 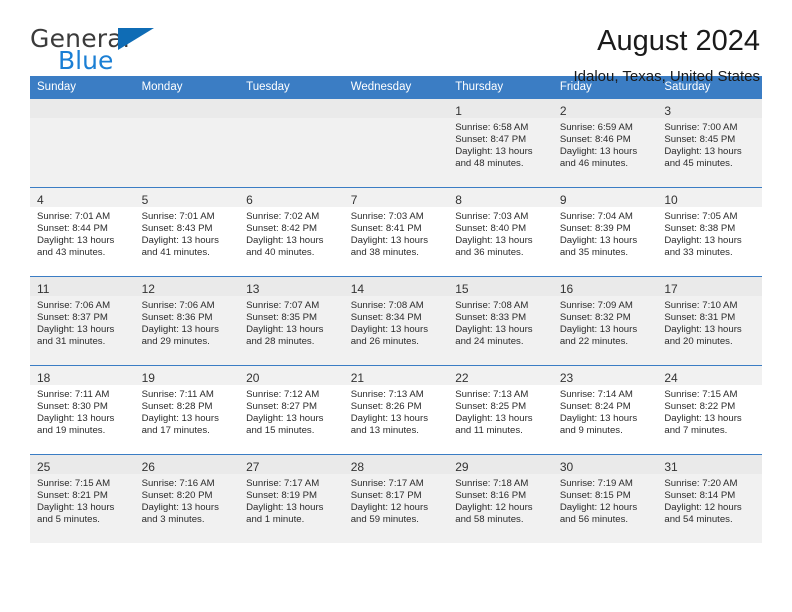 I want to click on day-number: 26, so click(x=148, y=467).